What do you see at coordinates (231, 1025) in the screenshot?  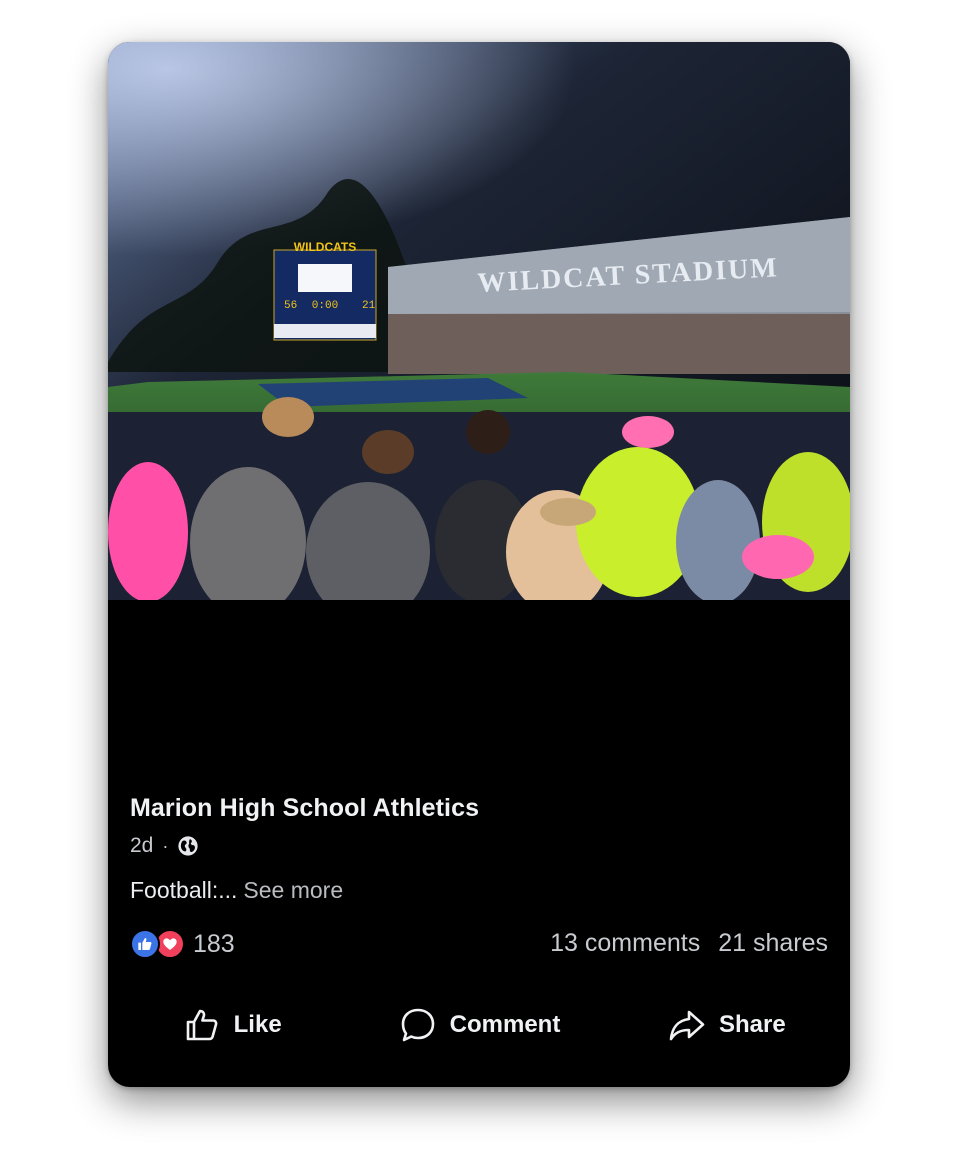 I see `like-button: Like` at bounding box center [231, 1025].